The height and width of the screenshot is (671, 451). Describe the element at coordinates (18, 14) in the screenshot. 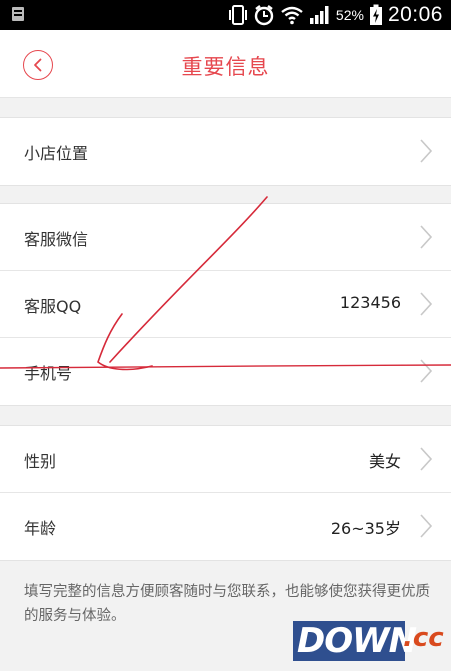

I see `notification-icon` at that location.